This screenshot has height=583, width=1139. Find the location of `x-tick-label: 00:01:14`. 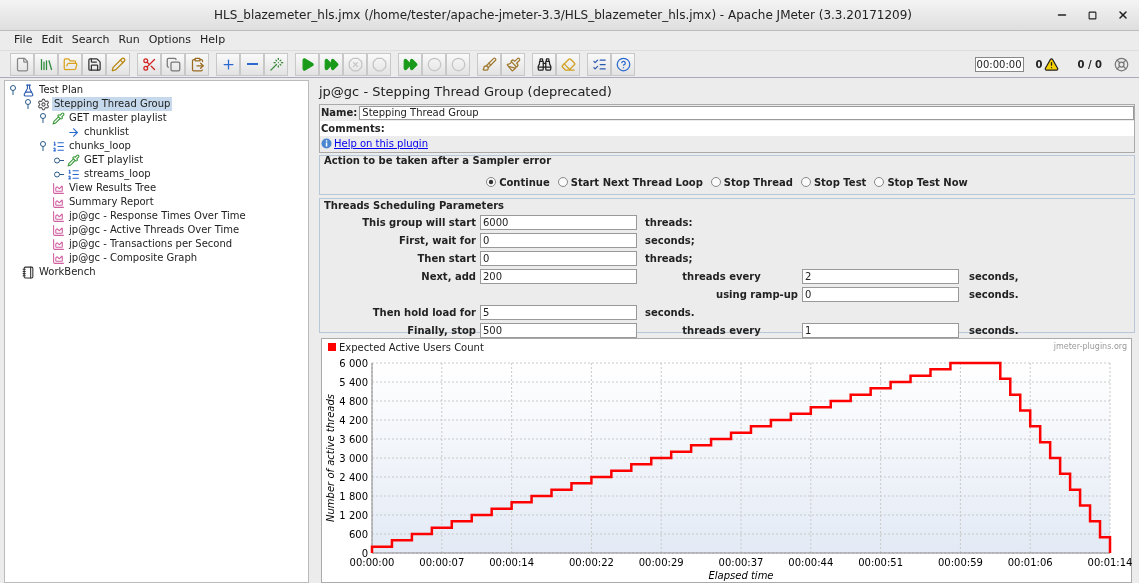

x-tick-label: 00:01:14 is located at coordinates (1110, 562).